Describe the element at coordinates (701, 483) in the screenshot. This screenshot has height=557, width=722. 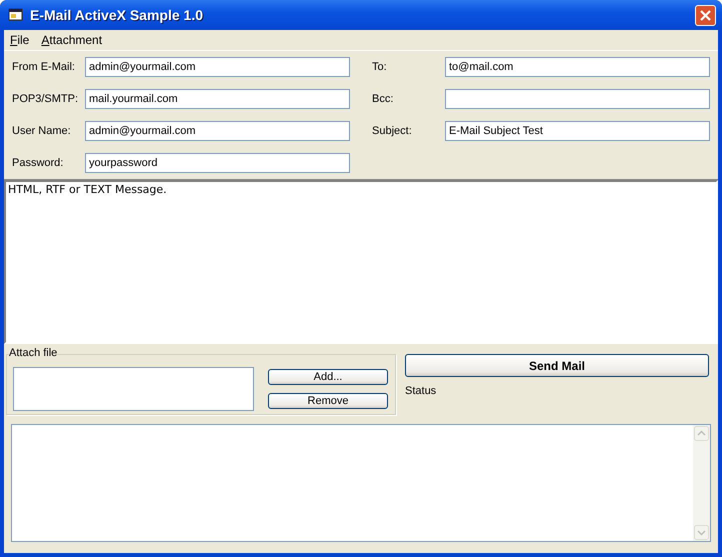
I see `scrollbar` at that location.